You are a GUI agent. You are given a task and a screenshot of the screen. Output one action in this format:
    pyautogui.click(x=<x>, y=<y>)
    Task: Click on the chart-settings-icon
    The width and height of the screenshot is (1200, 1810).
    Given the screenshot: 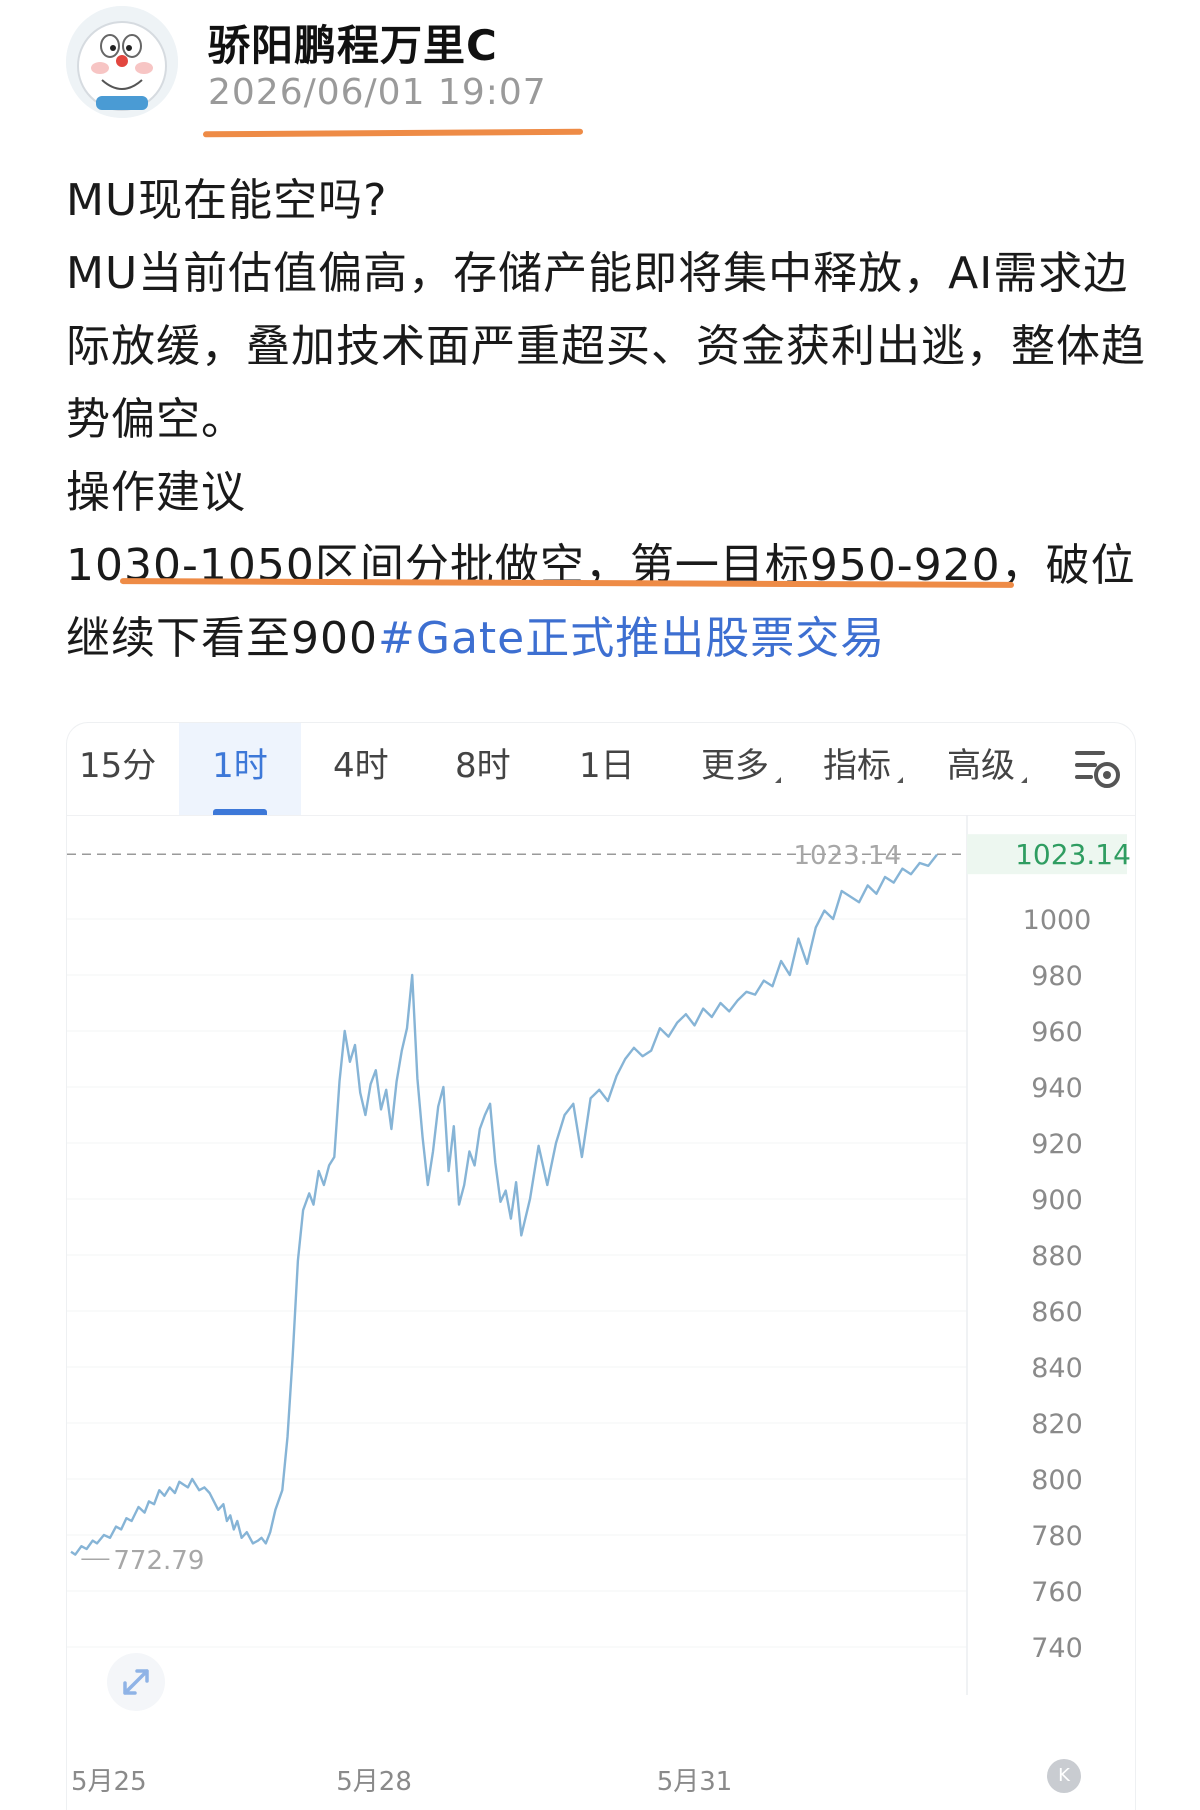 What is the action you would take?
    pyautogui.click(x=1097, y=768)
    